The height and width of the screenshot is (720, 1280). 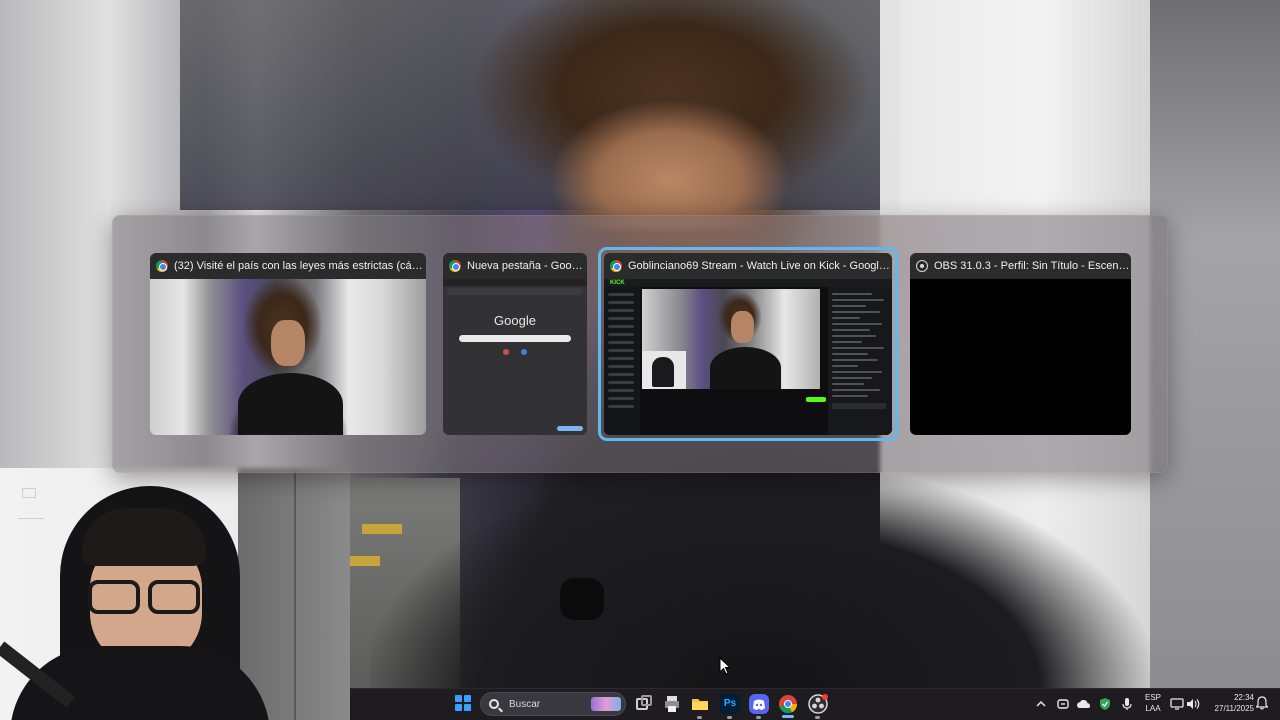 I want to click on security-icon, so click(x=1105, y=704).